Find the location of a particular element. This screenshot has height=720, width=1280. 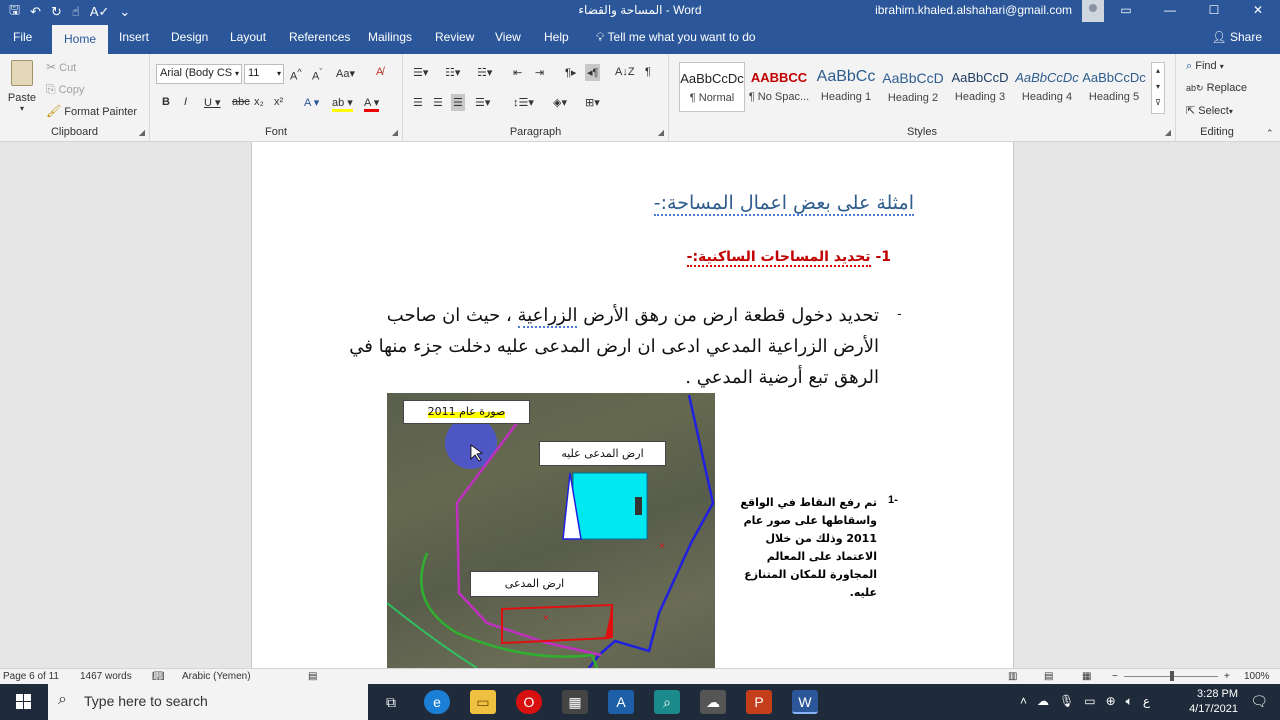

file-explorer-icon: ▭ is located at coordinates (483, 702).